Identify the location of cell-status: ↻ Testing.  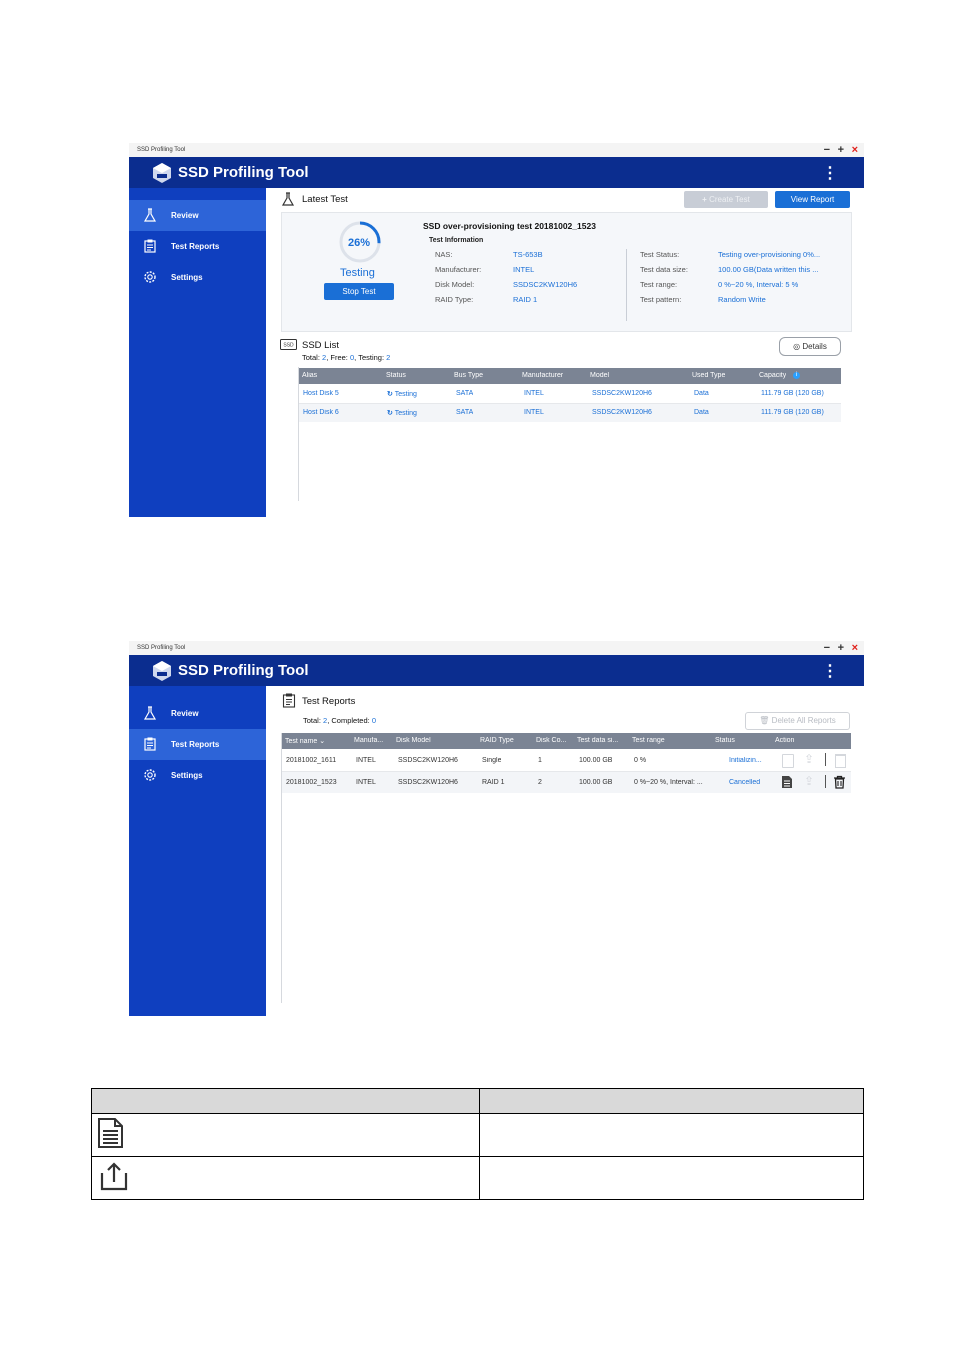
(402, 413).